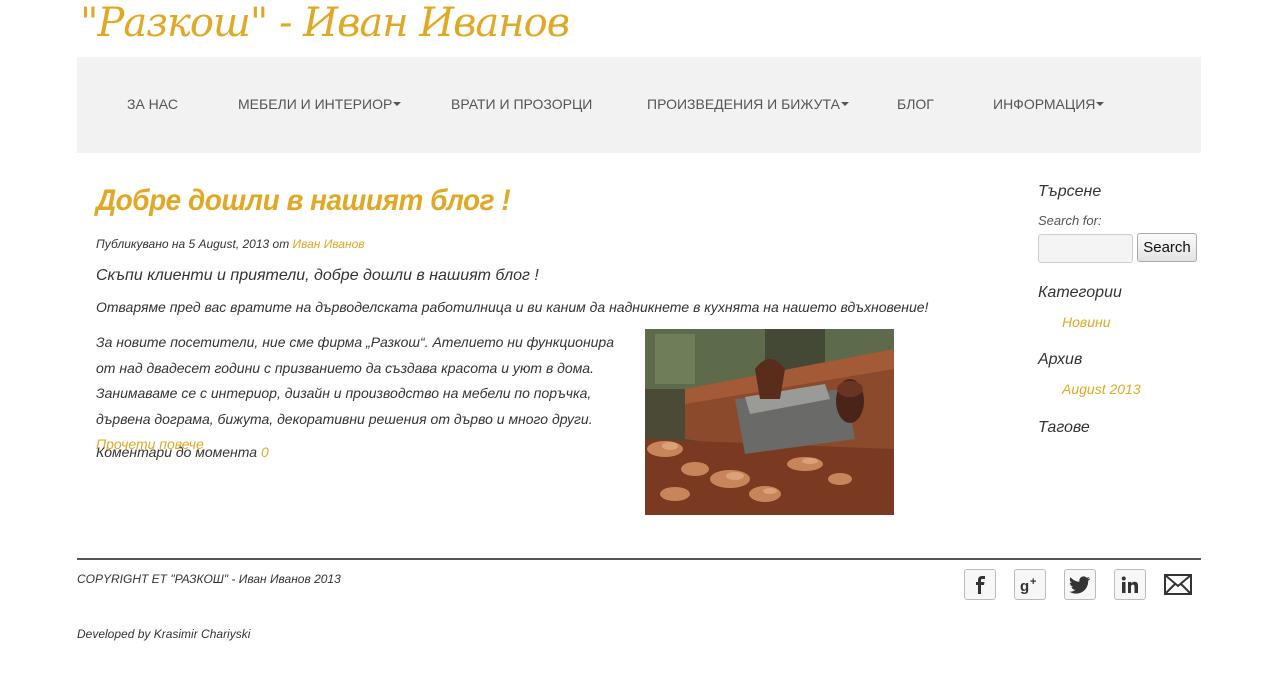 The image size is (1280, 673). Describe the element at coordinates (329, 244) in the screenshot. I see `post-author-link: Иван Иванов` at that location.